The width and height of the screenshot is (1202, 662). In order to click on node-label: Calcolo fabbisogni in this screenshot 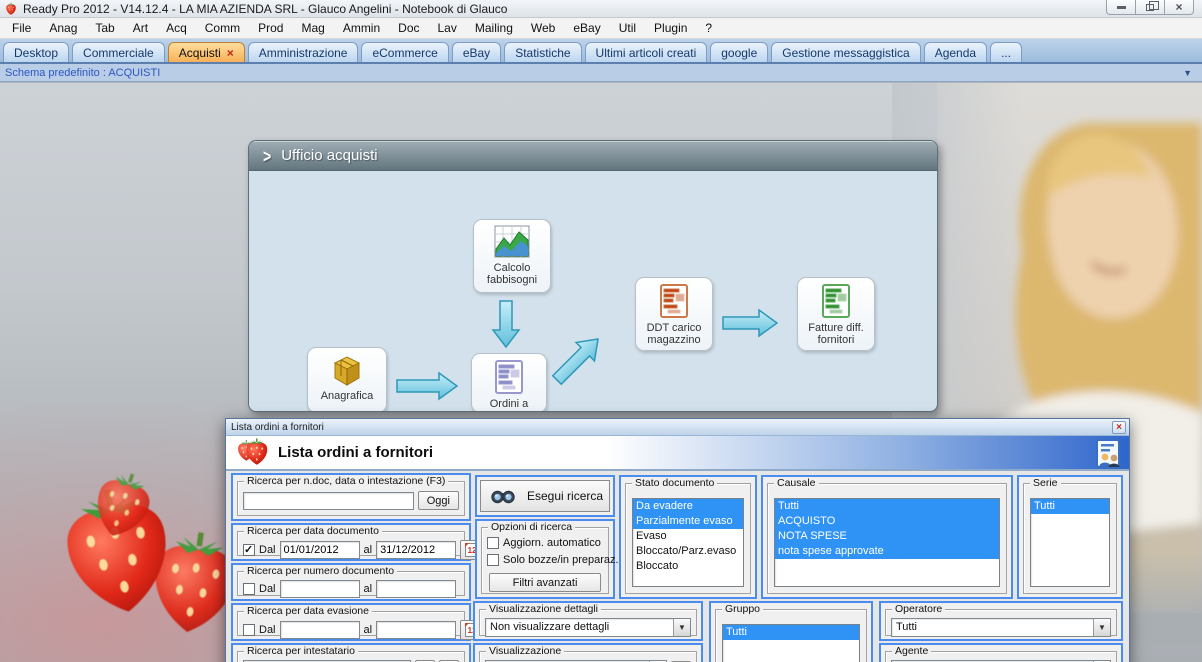, I will do `click(512, 274)`.